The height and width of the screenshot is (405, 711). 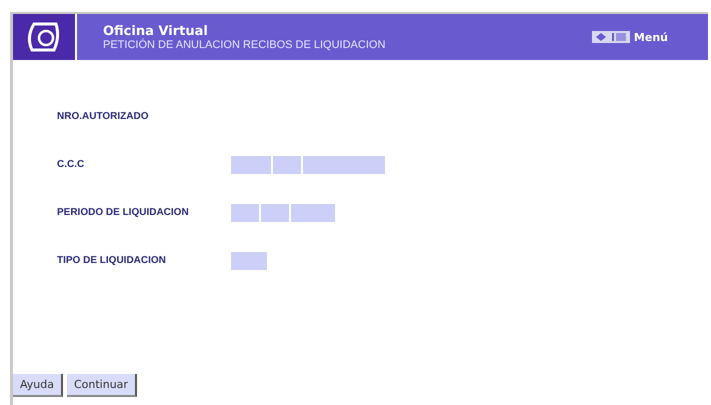 What do you see at coordinates (244, 44) in the screenshot?
I see `page-title: PETICIÓN DE ANULACION RECIBOS DE LIQUIDACION` at bounding box center [244, 44].